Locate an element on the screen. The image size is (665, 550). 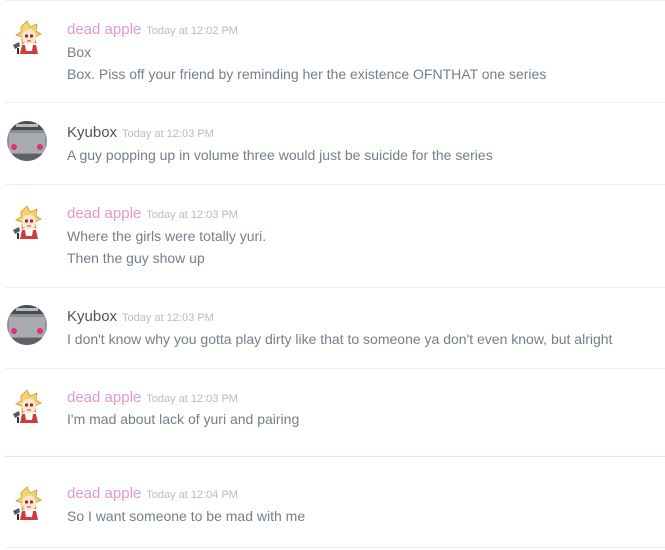
timestamp: Today at 12:04 PM is located at coordinates (192, 495).